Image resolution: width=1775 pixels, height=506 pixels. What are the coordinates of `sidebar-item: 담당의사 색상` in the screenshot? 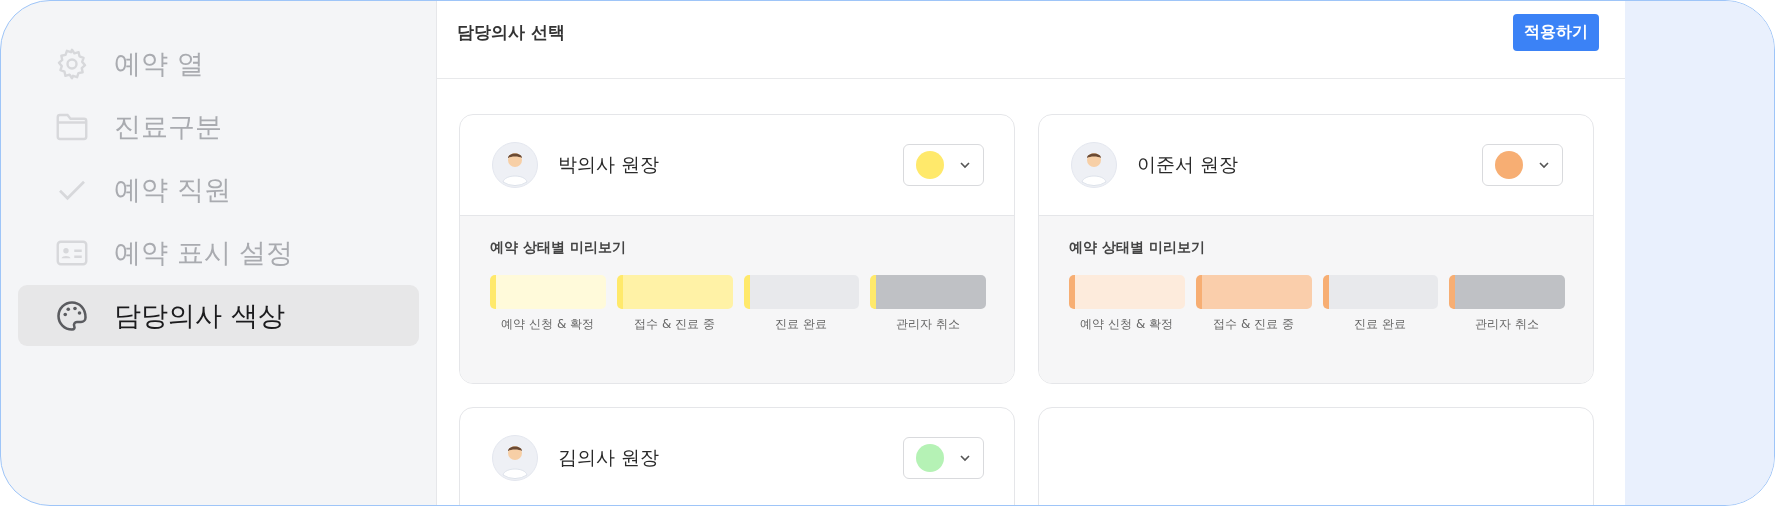 It's located at (218, 315).